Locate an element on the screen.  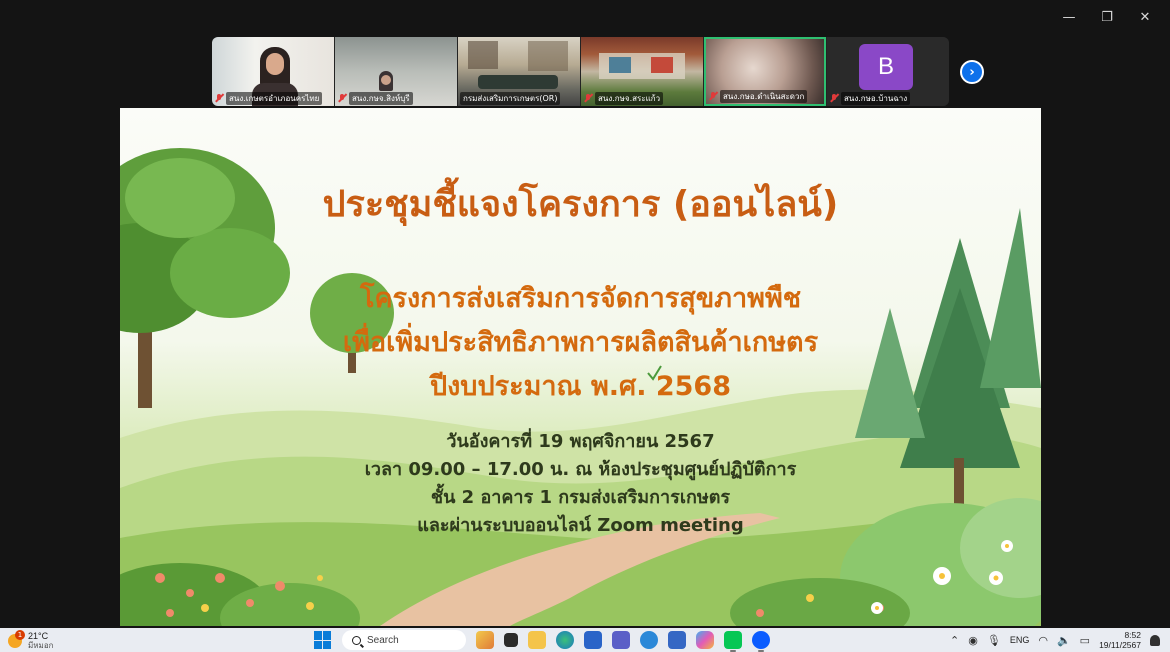
chevron-up-icon: ⌃ is located at coordinates (954, 640).